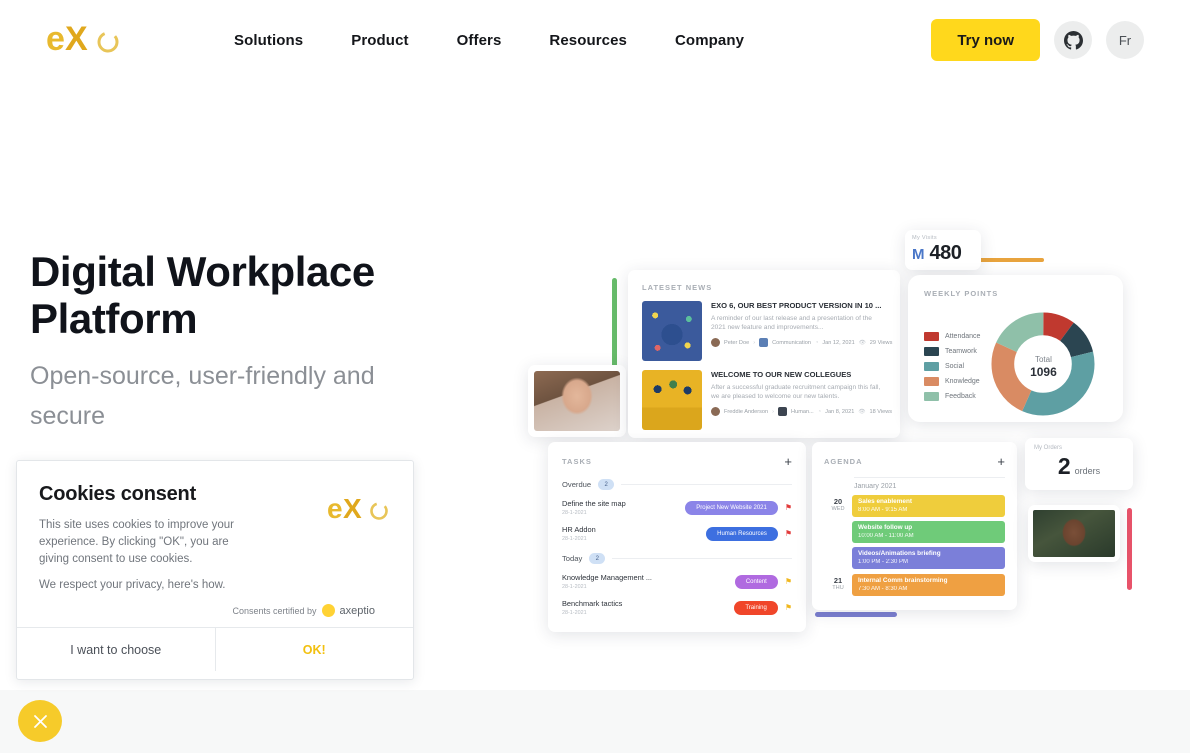 The width and height of the screenshot is (1190, 753). Describe the element at coordinates (899, 553) in the screenshot. I see `agenda-event-title: Videos/Animations briefing` at that location.